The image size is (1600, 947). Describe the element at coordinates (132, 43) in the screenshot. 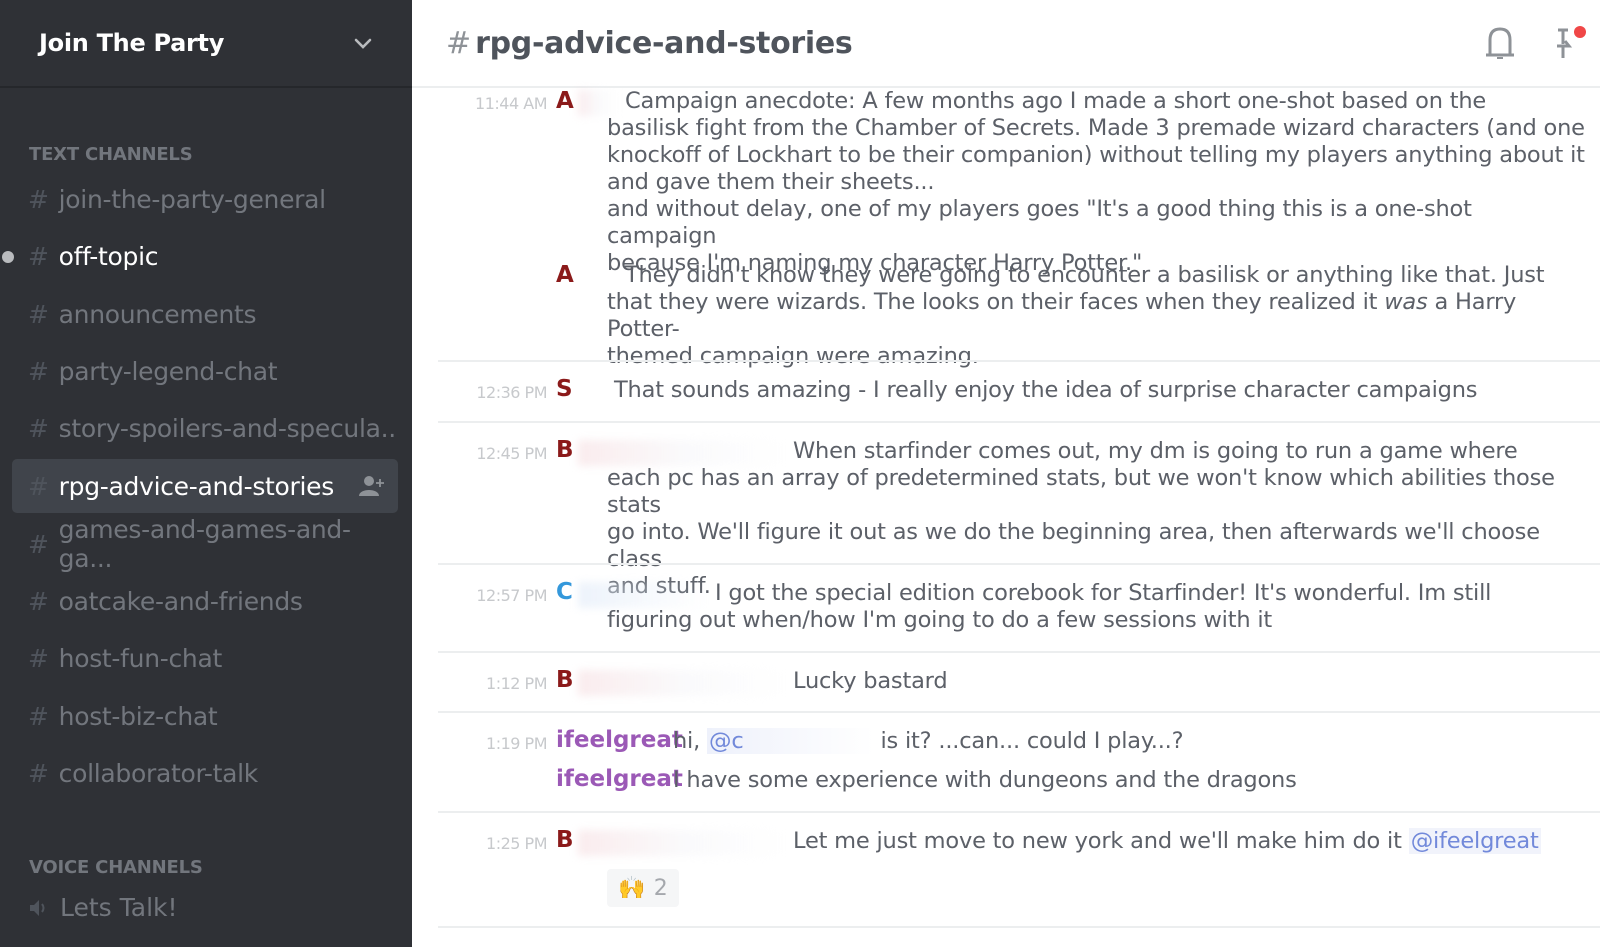

I see `server-name: Join The Party` at that location.